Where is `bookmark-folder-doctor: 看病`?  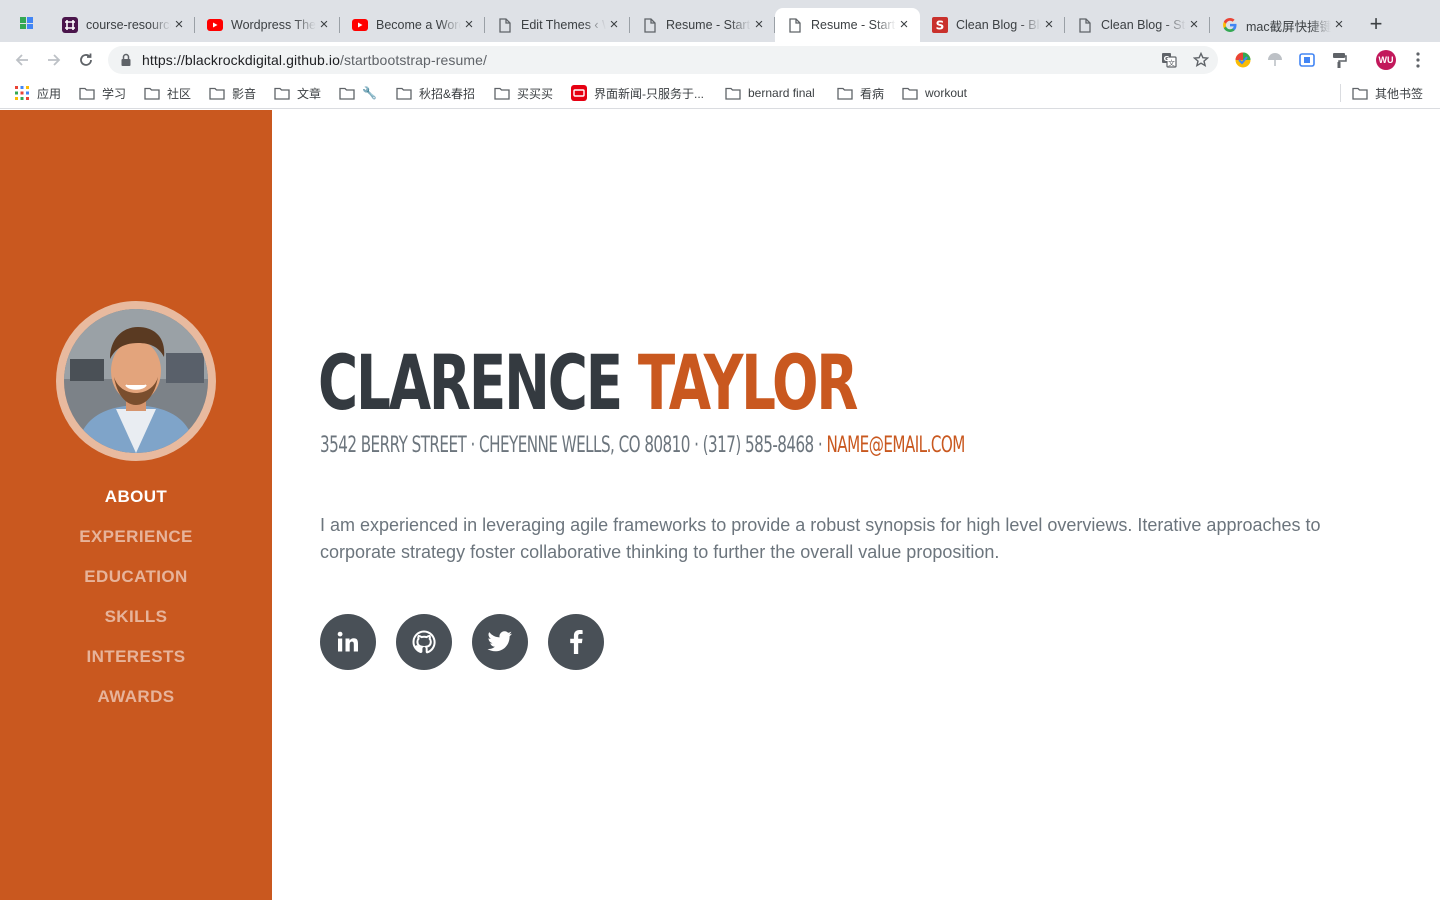
bookmark-folder-doctor: 看病 is located at coordinates (860, 93).